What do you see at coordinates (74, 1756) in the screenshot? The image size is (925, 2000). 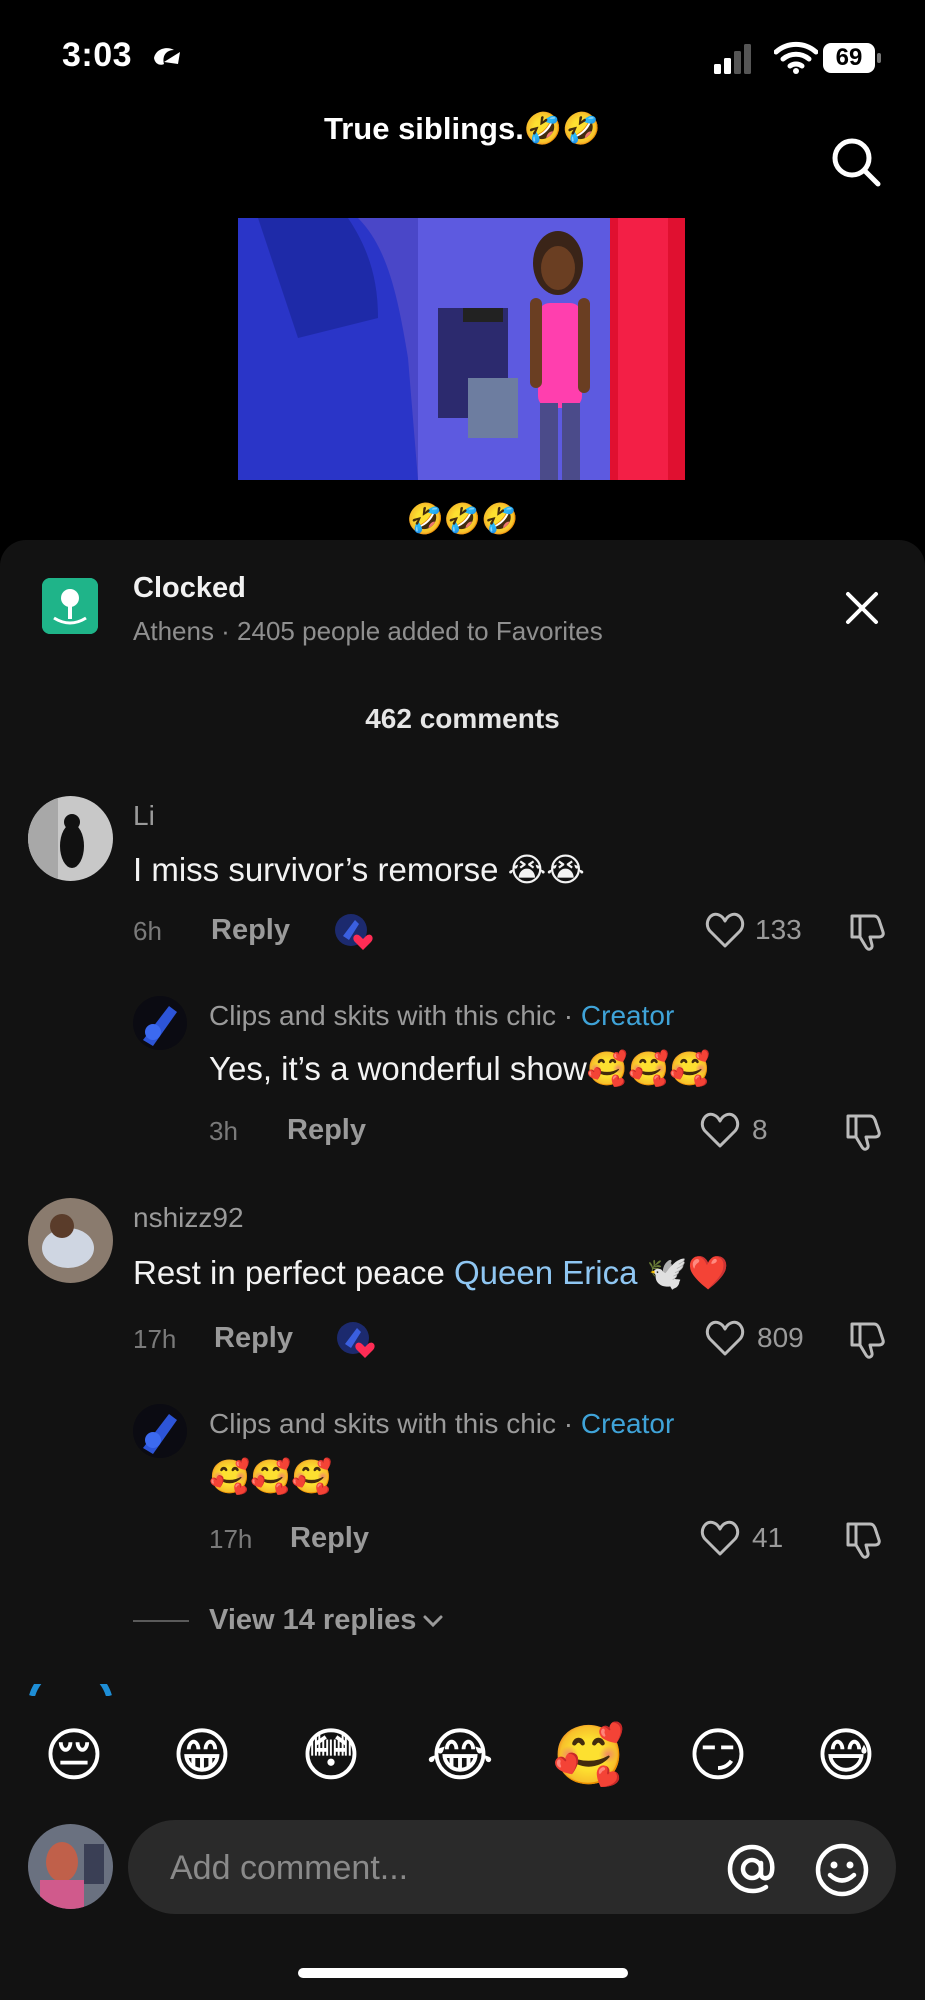 I see `emoji-pensive: 😔` at bounding box center [74, 1756].